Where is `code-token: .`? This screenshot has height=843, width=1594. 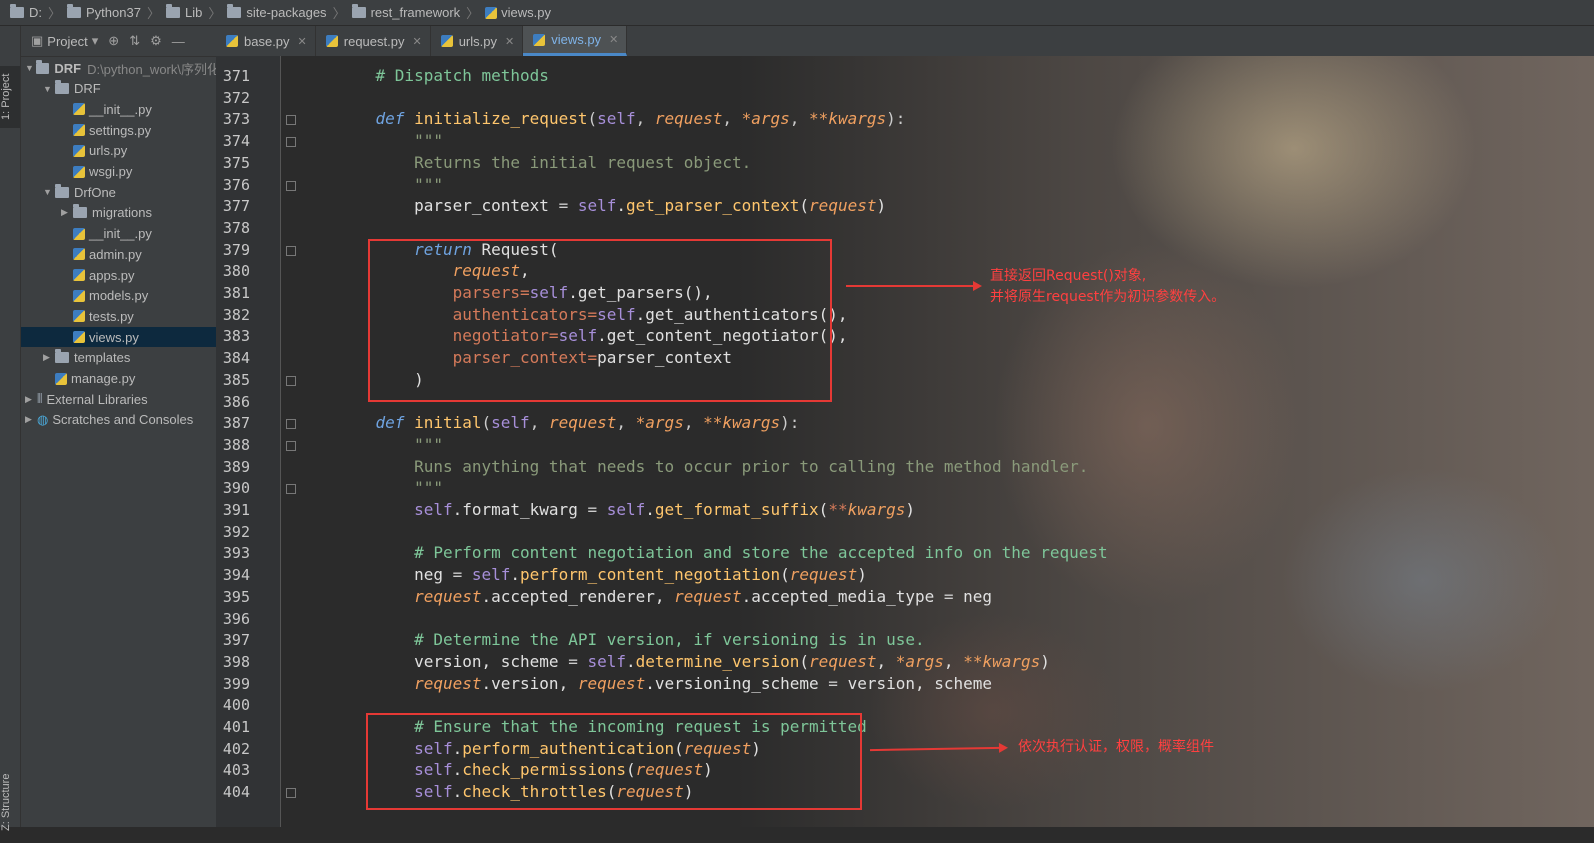 code-token: . is located at coordinates (515, 575).